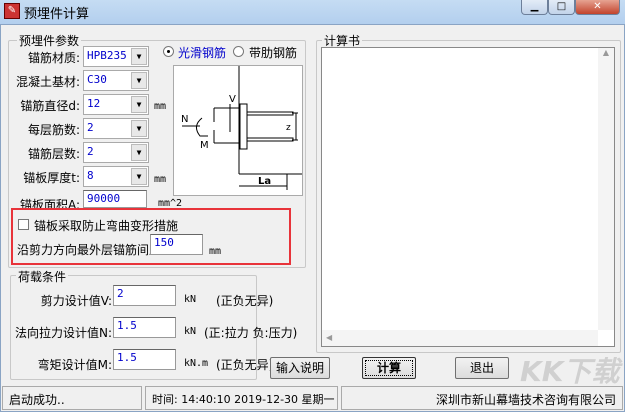 The height and width of the screenshot is (412, 625). What do you see at coordinates (245, 301) in the screenshot?
I see `shear-note: (正负无异)` at bounding box center [245, 301].